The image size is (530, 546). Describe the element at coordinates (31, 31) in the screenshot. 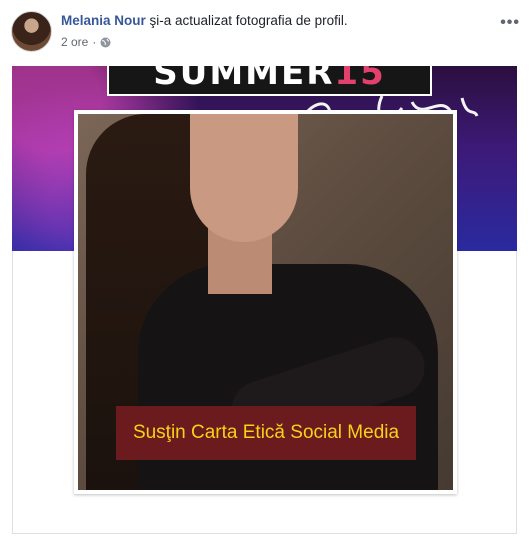

I see `avatar` at that location.